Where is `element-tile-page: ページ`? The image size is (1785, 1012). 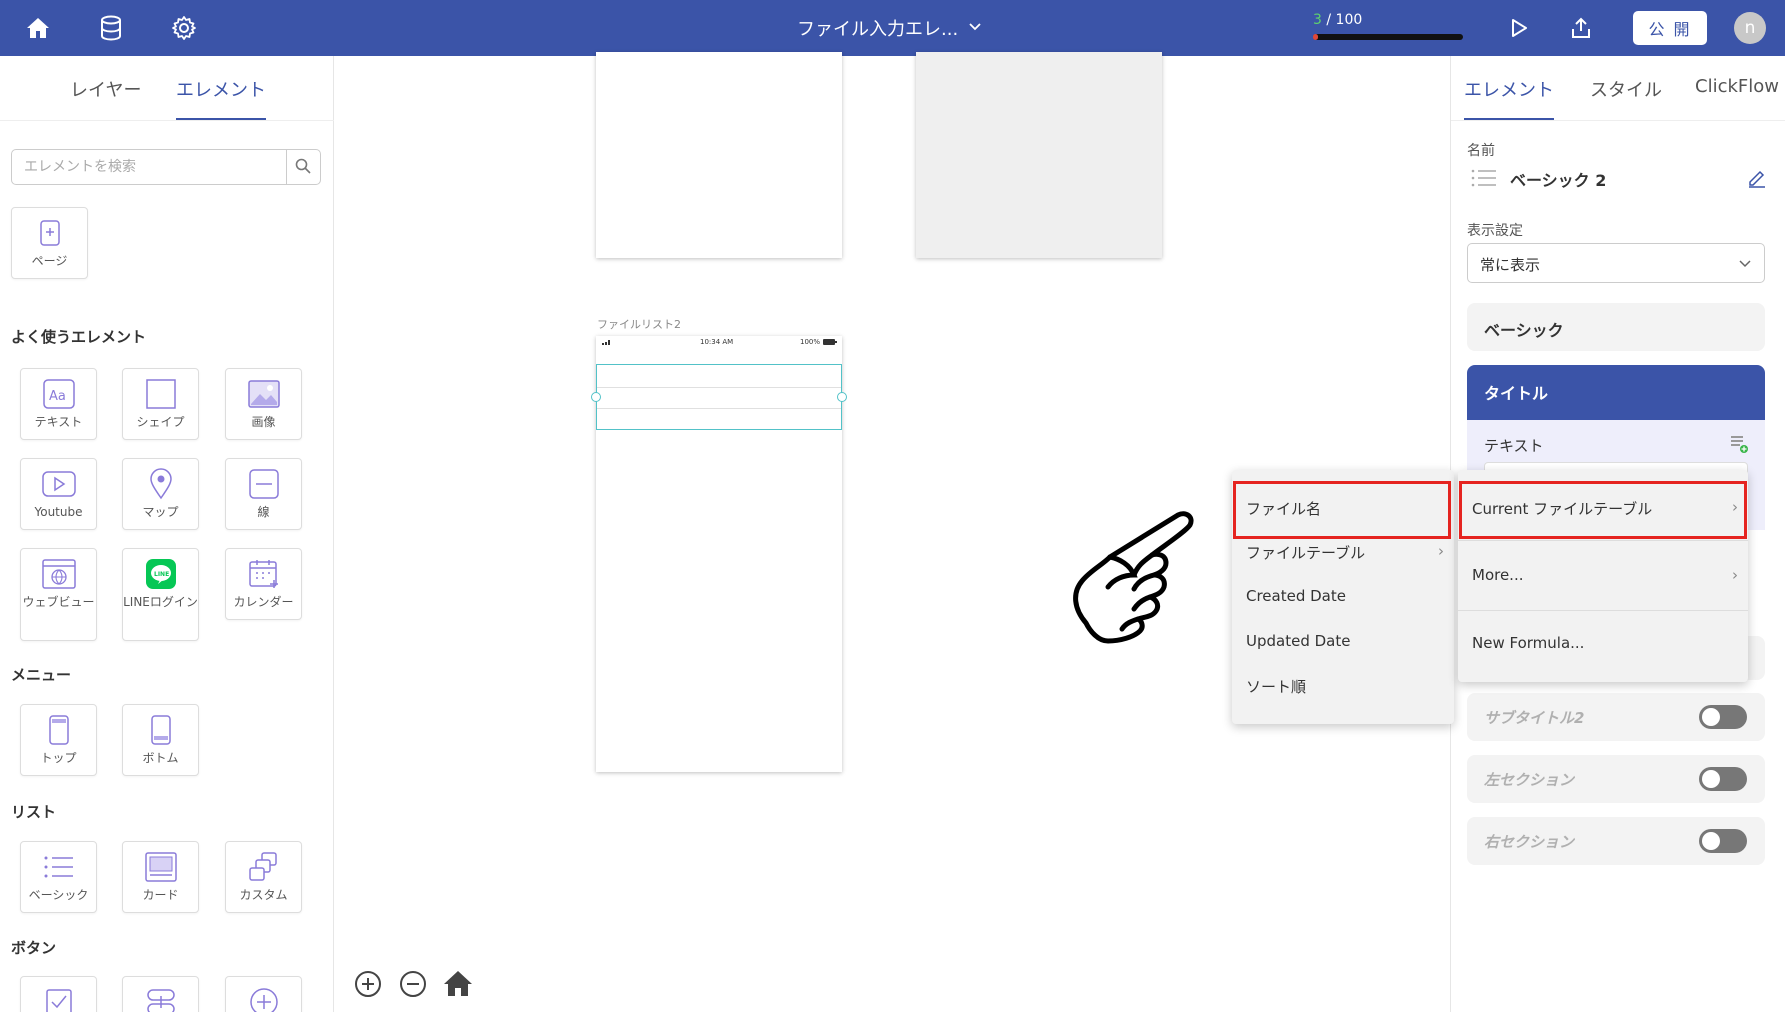 element-tile-page: ページ is located at coordinates (49, 243).